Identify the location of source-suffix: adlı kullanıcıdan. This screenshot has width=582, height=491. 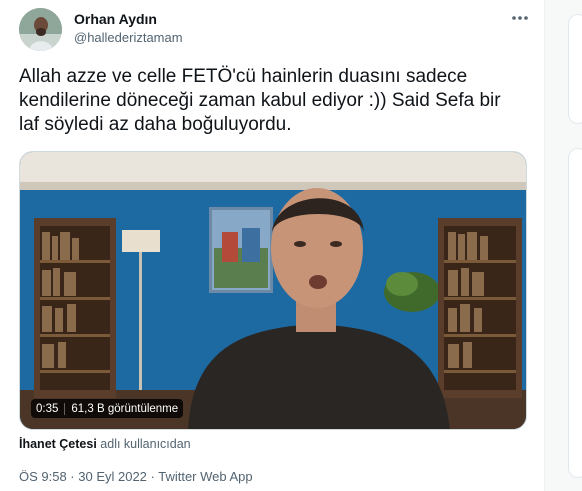
(143, 444).